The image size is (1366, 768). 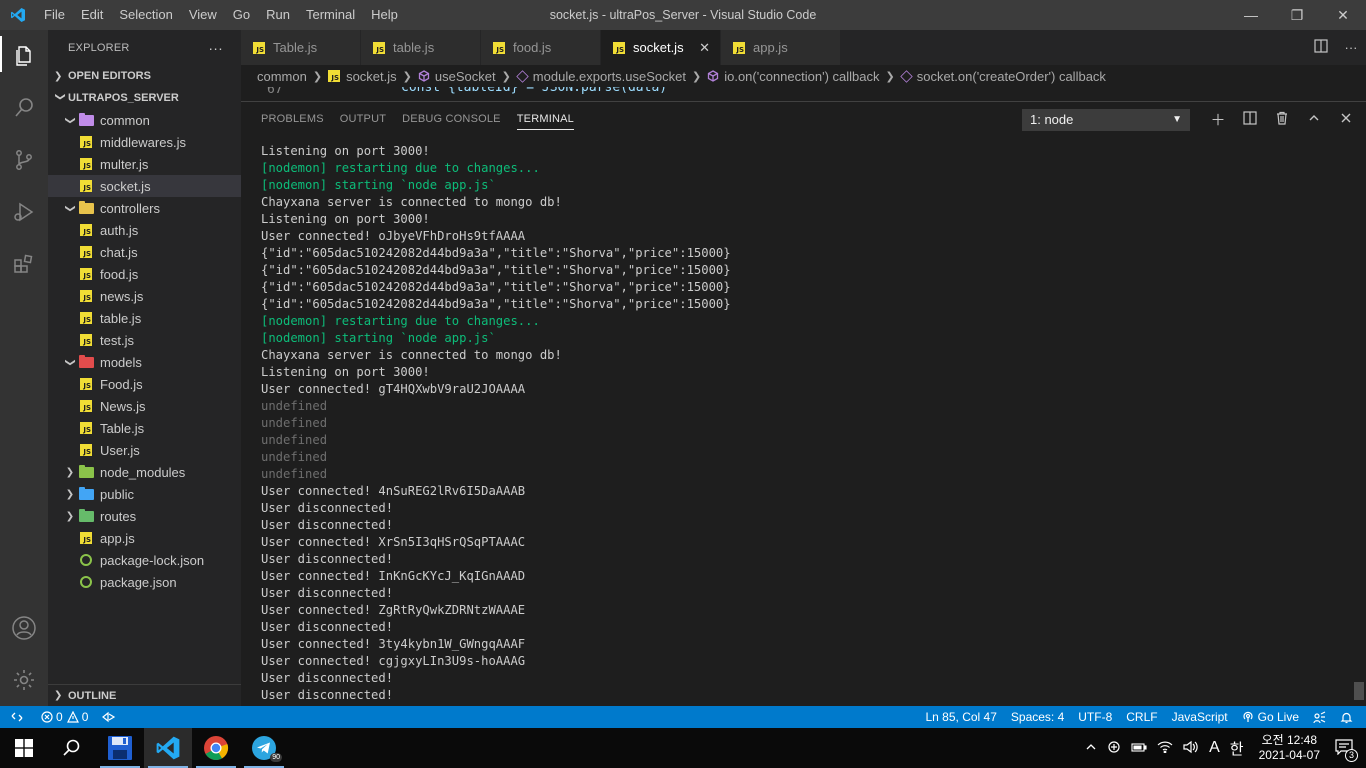 What do you see at coordinates (961, 717) in the screenshot?
I see `cursor-position: Ln 85, Col 47` at bounding box center [961, 717].